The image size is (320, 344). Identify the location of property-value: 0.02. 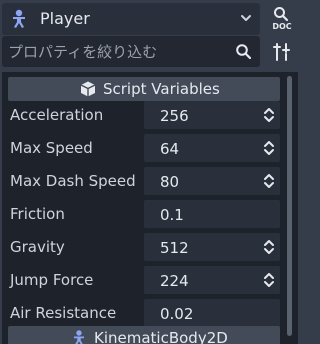
(177, 314).